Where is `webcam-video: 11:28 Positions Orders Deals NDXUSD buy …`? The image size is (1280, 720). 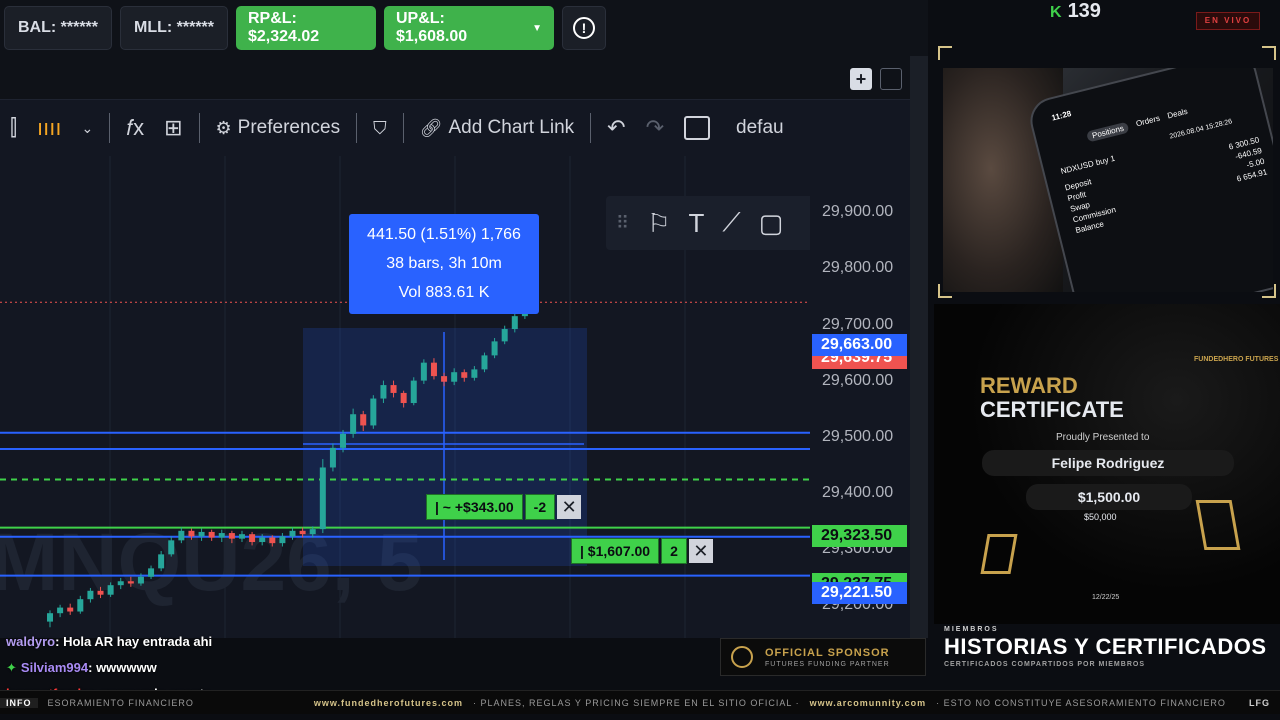
webcam-video: 11:28 Positions Orders Deals NDXUSD buy … is located at coordinates (1108, 180).